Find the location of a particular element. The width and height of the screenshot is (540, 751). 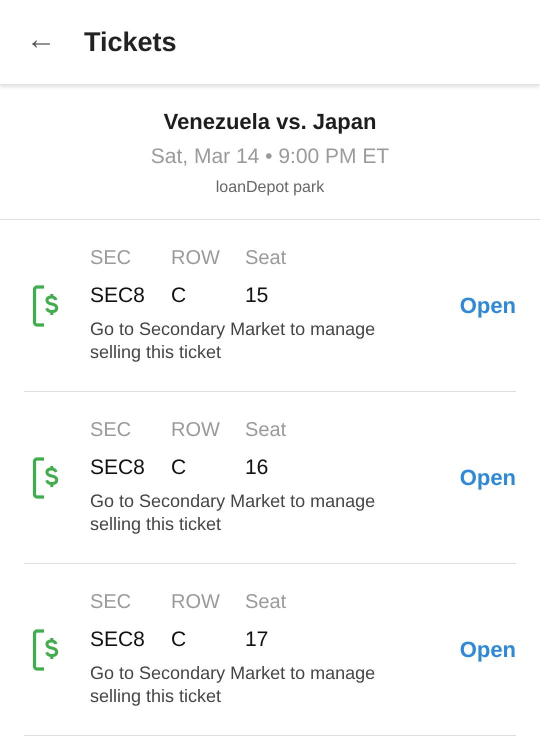

seat-value: 15 is located at coordinates (257, 296).